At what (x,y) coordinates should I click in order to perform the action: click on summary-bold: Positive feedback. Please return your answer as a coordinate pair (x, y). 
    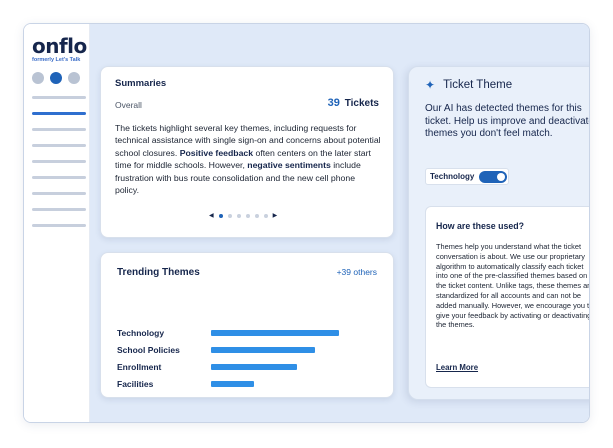
    Looking at the image, I should click on (216, 152).